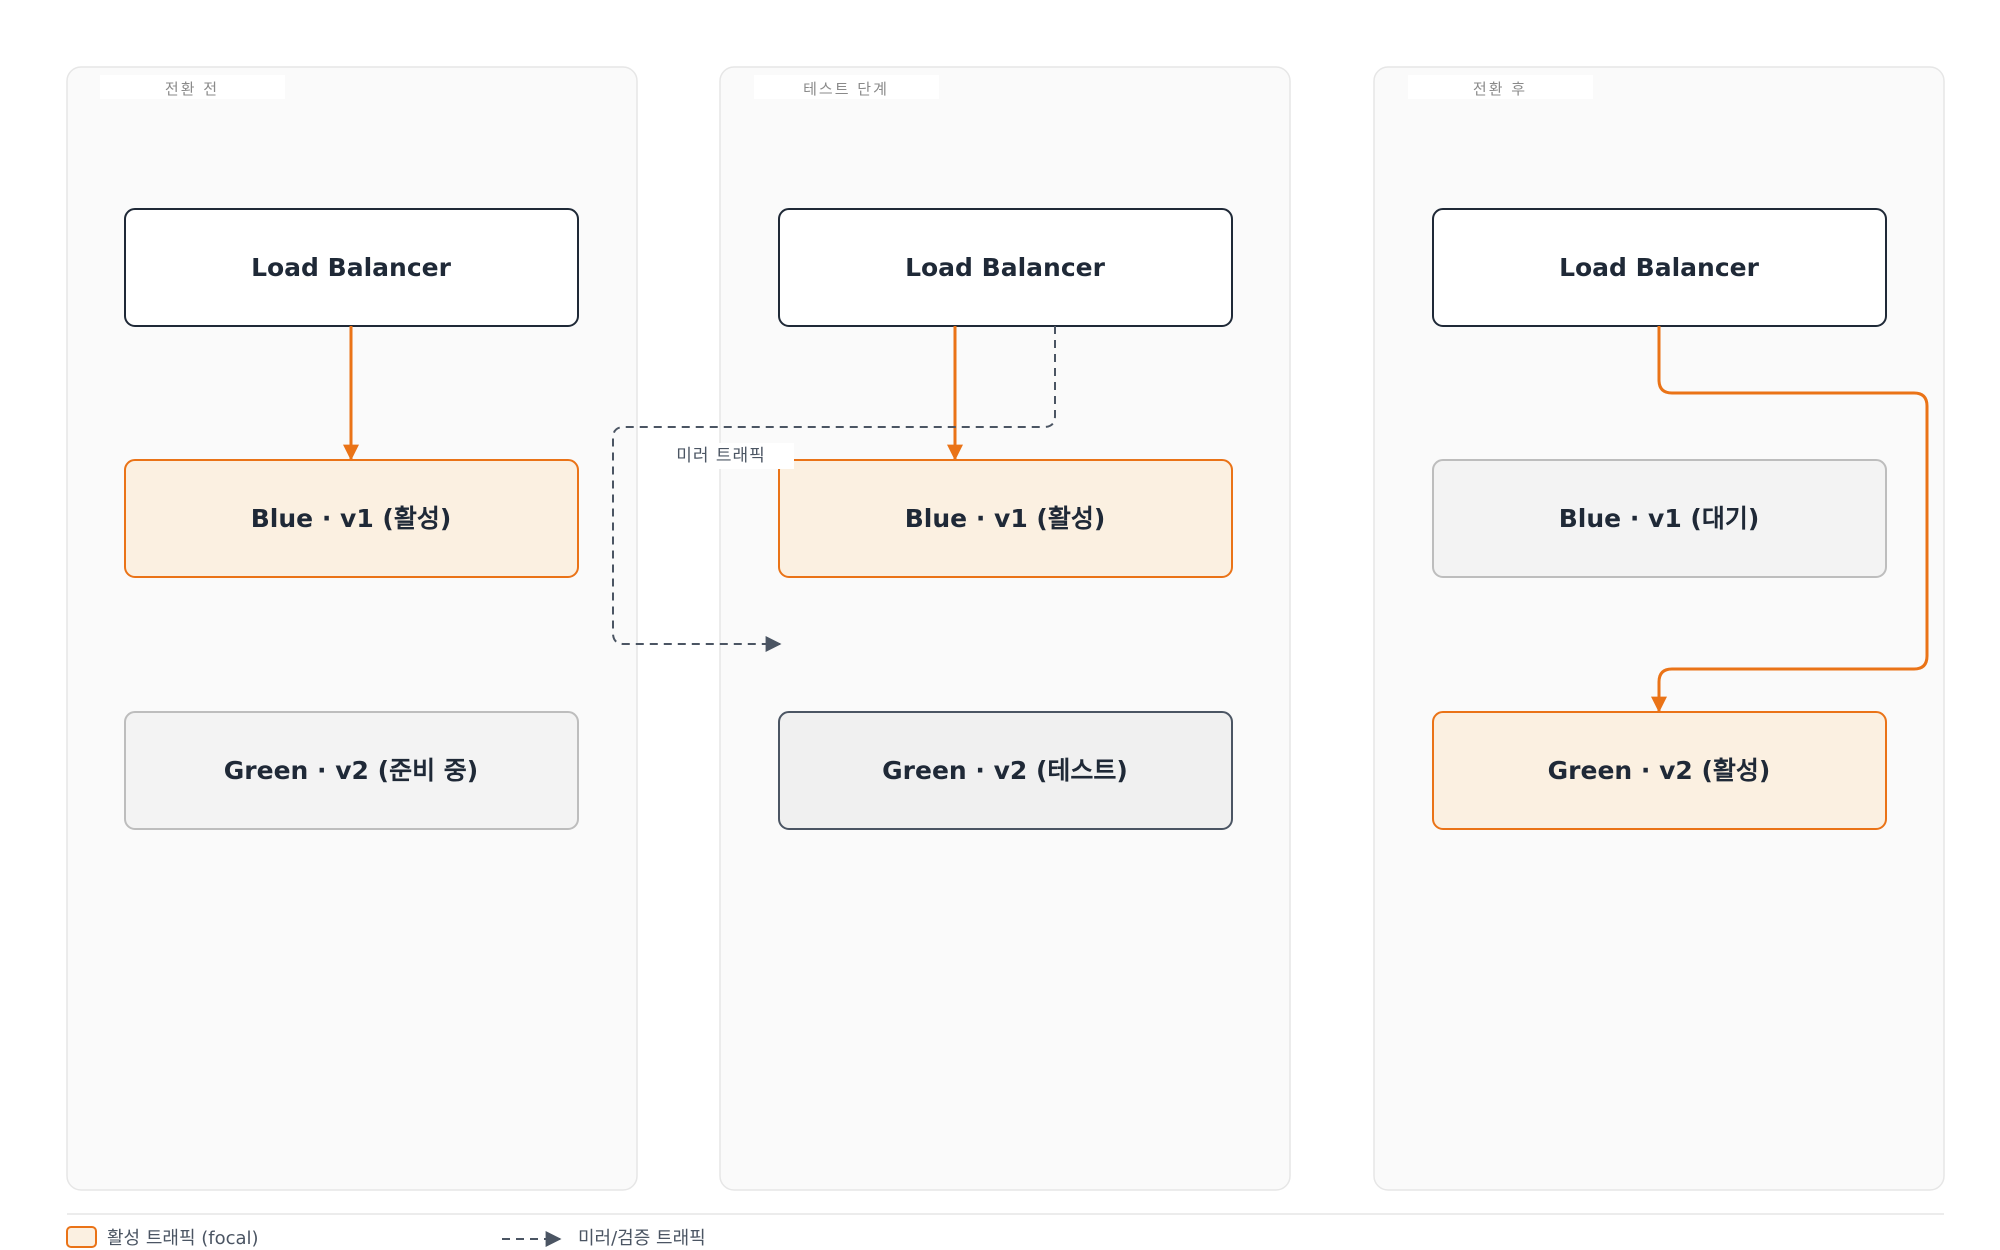 The height and width of the screenshot is (1250, 2000). What do you see at coordinates (192, 89) in the screenshot?
I see `panel-before-title: 전환 전` at bounding box center [192, 89].